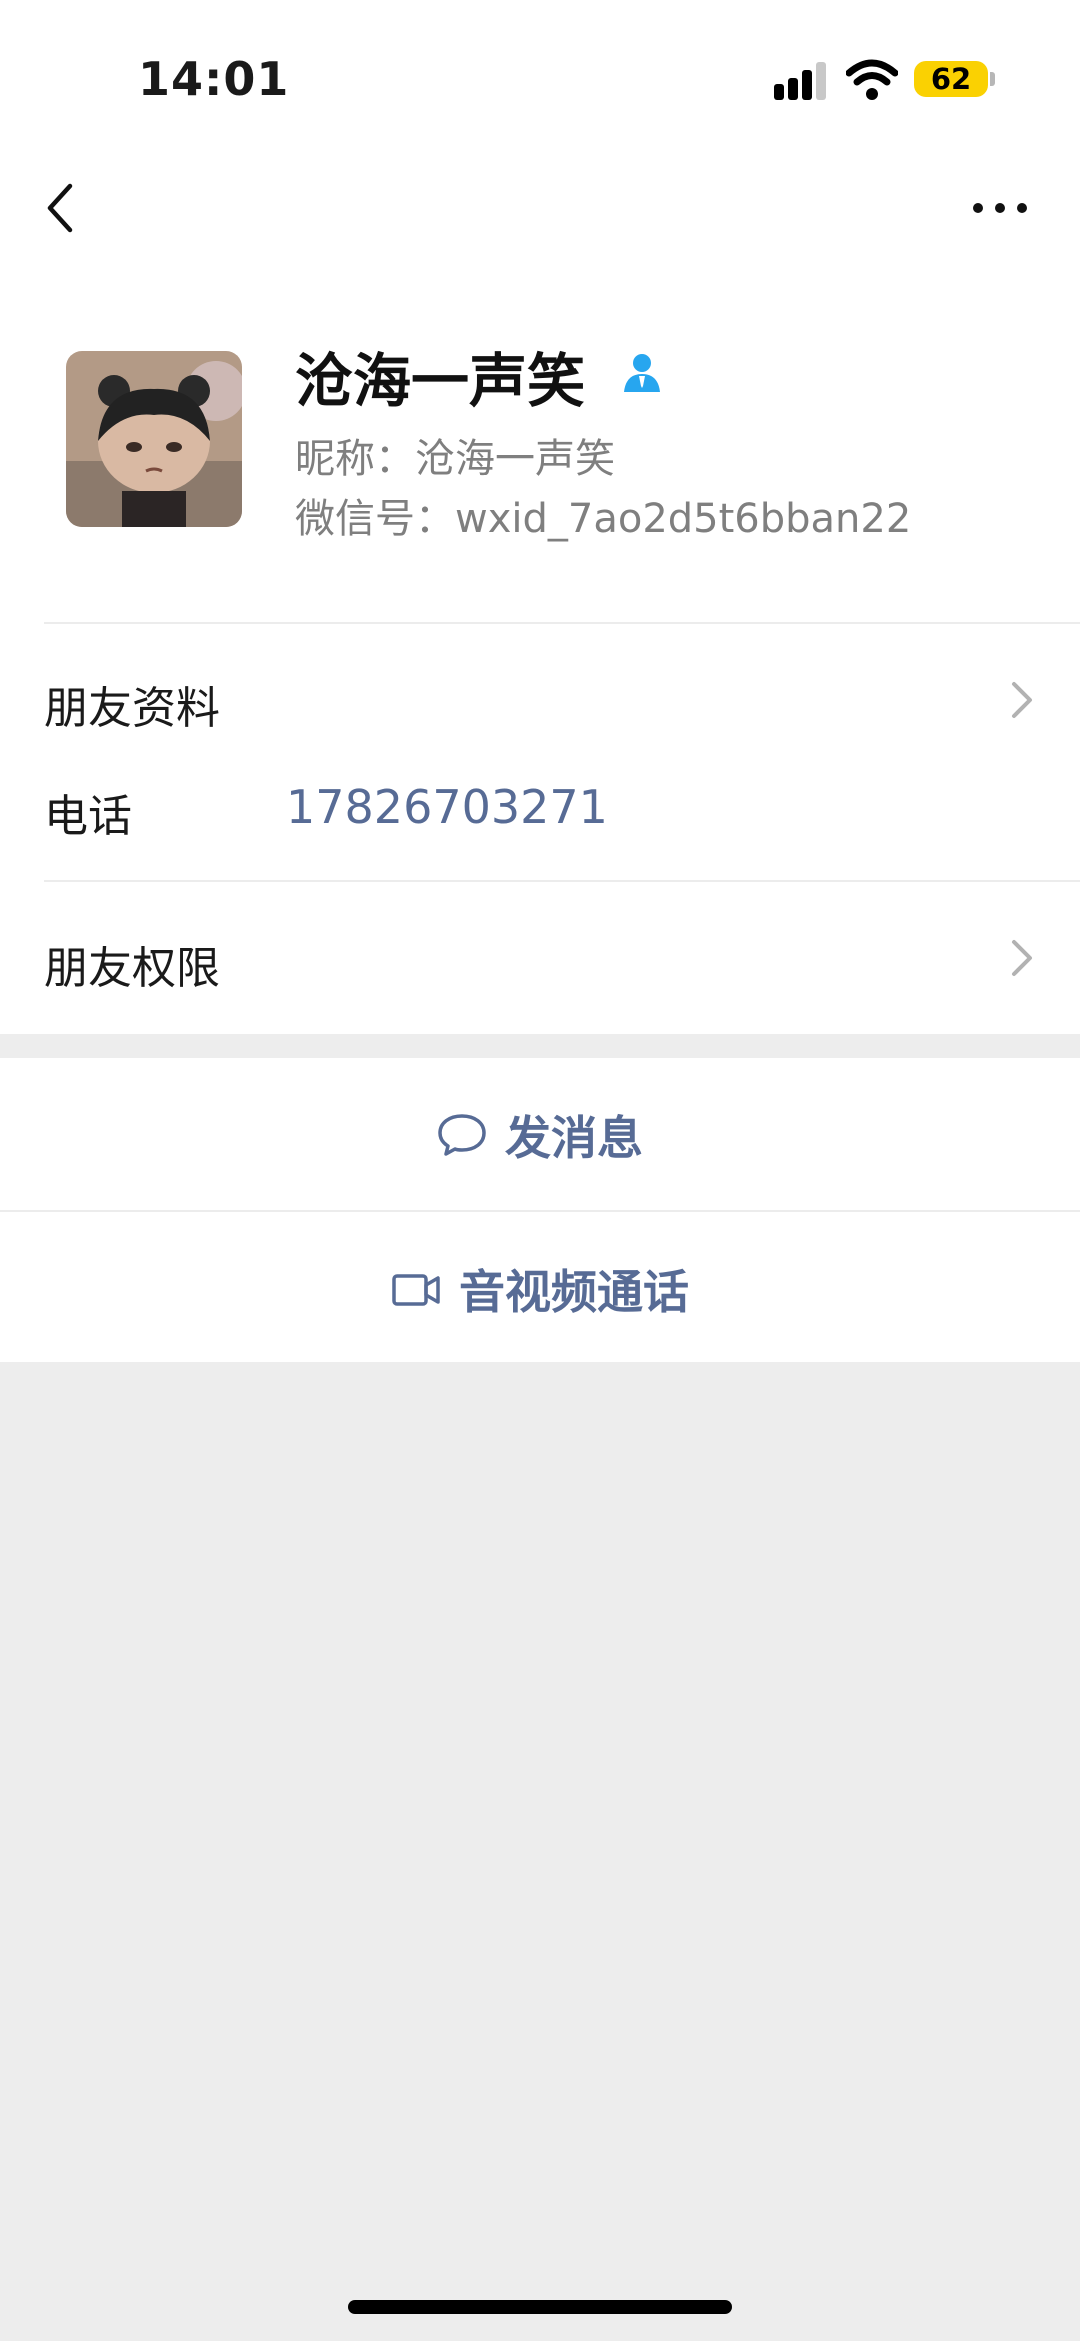  Describe the element at coordinates (540, 1046) in the screenshot. I see `section-separator` at that location.